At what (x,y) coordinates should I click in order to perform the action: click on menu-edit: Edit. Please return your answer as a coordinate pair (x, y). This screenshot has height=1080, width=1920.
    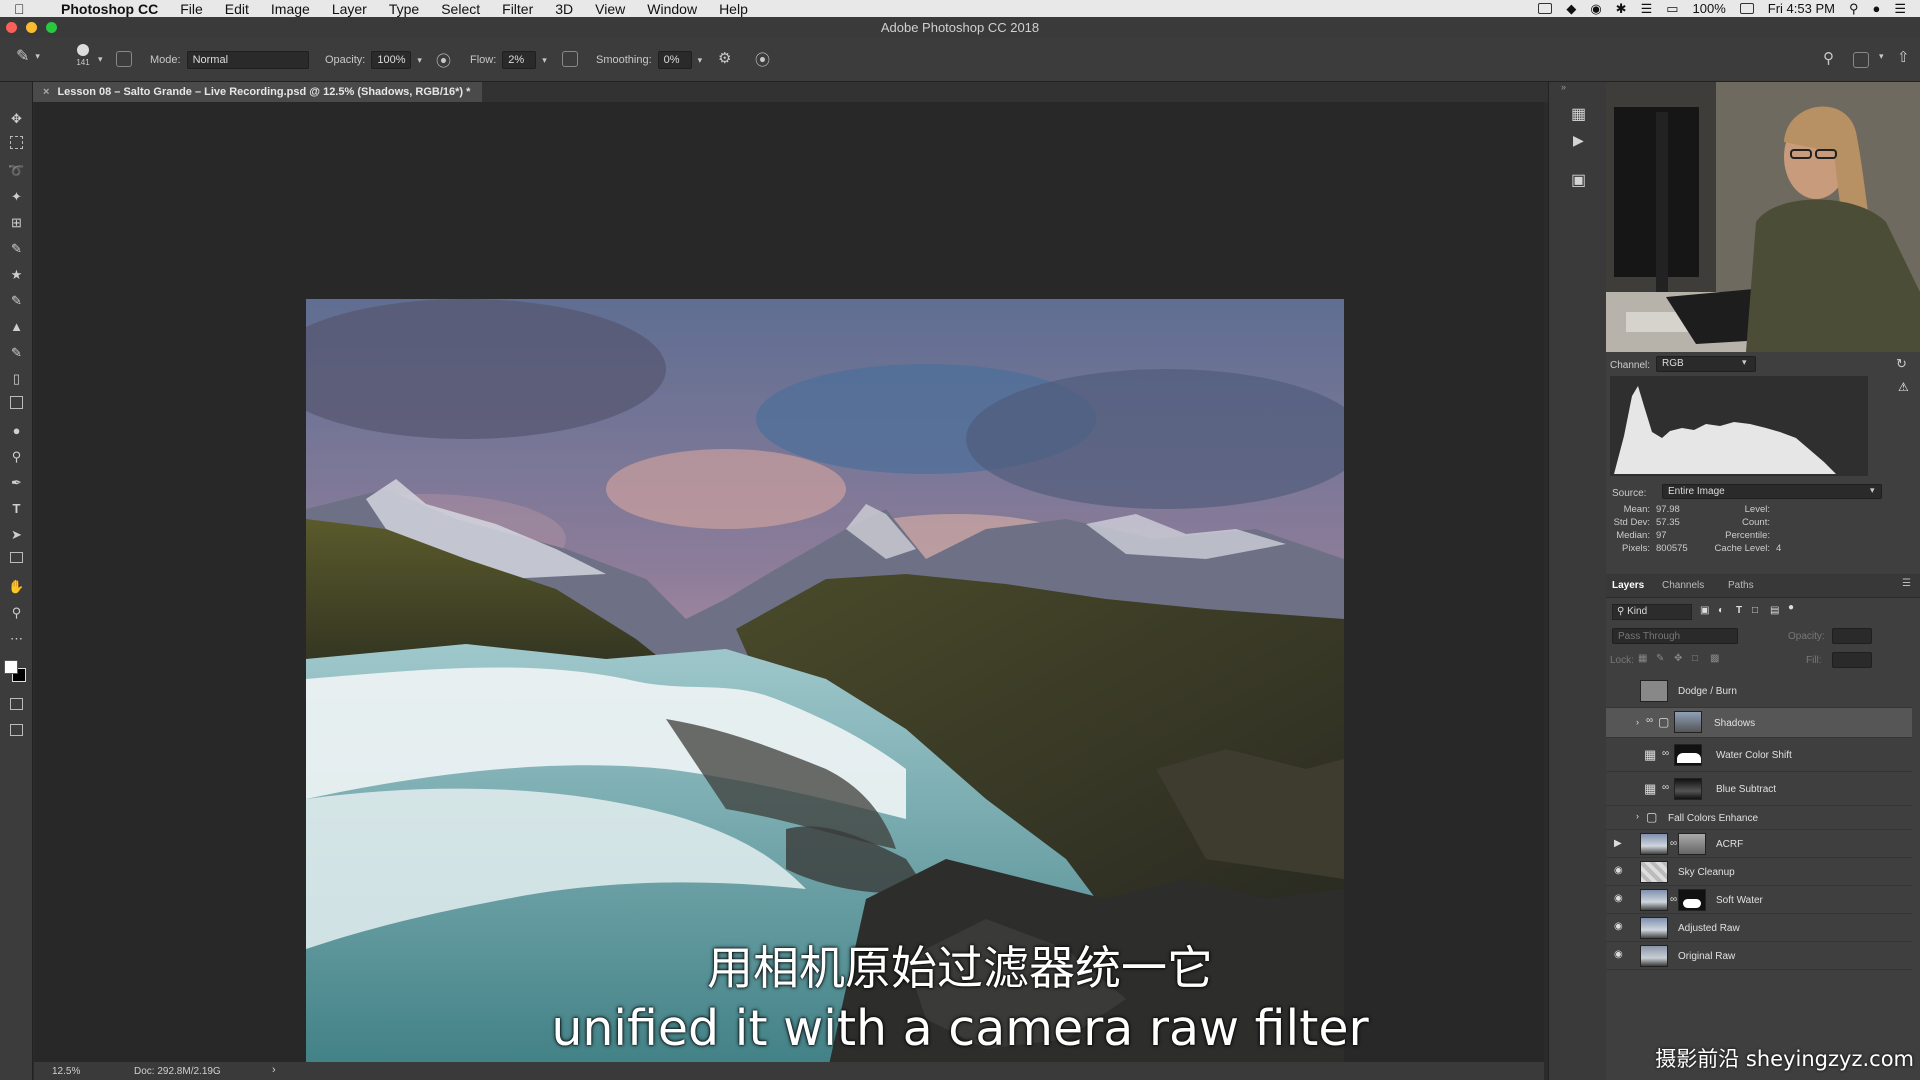
    Looking at the image, I should click on (237, 9).